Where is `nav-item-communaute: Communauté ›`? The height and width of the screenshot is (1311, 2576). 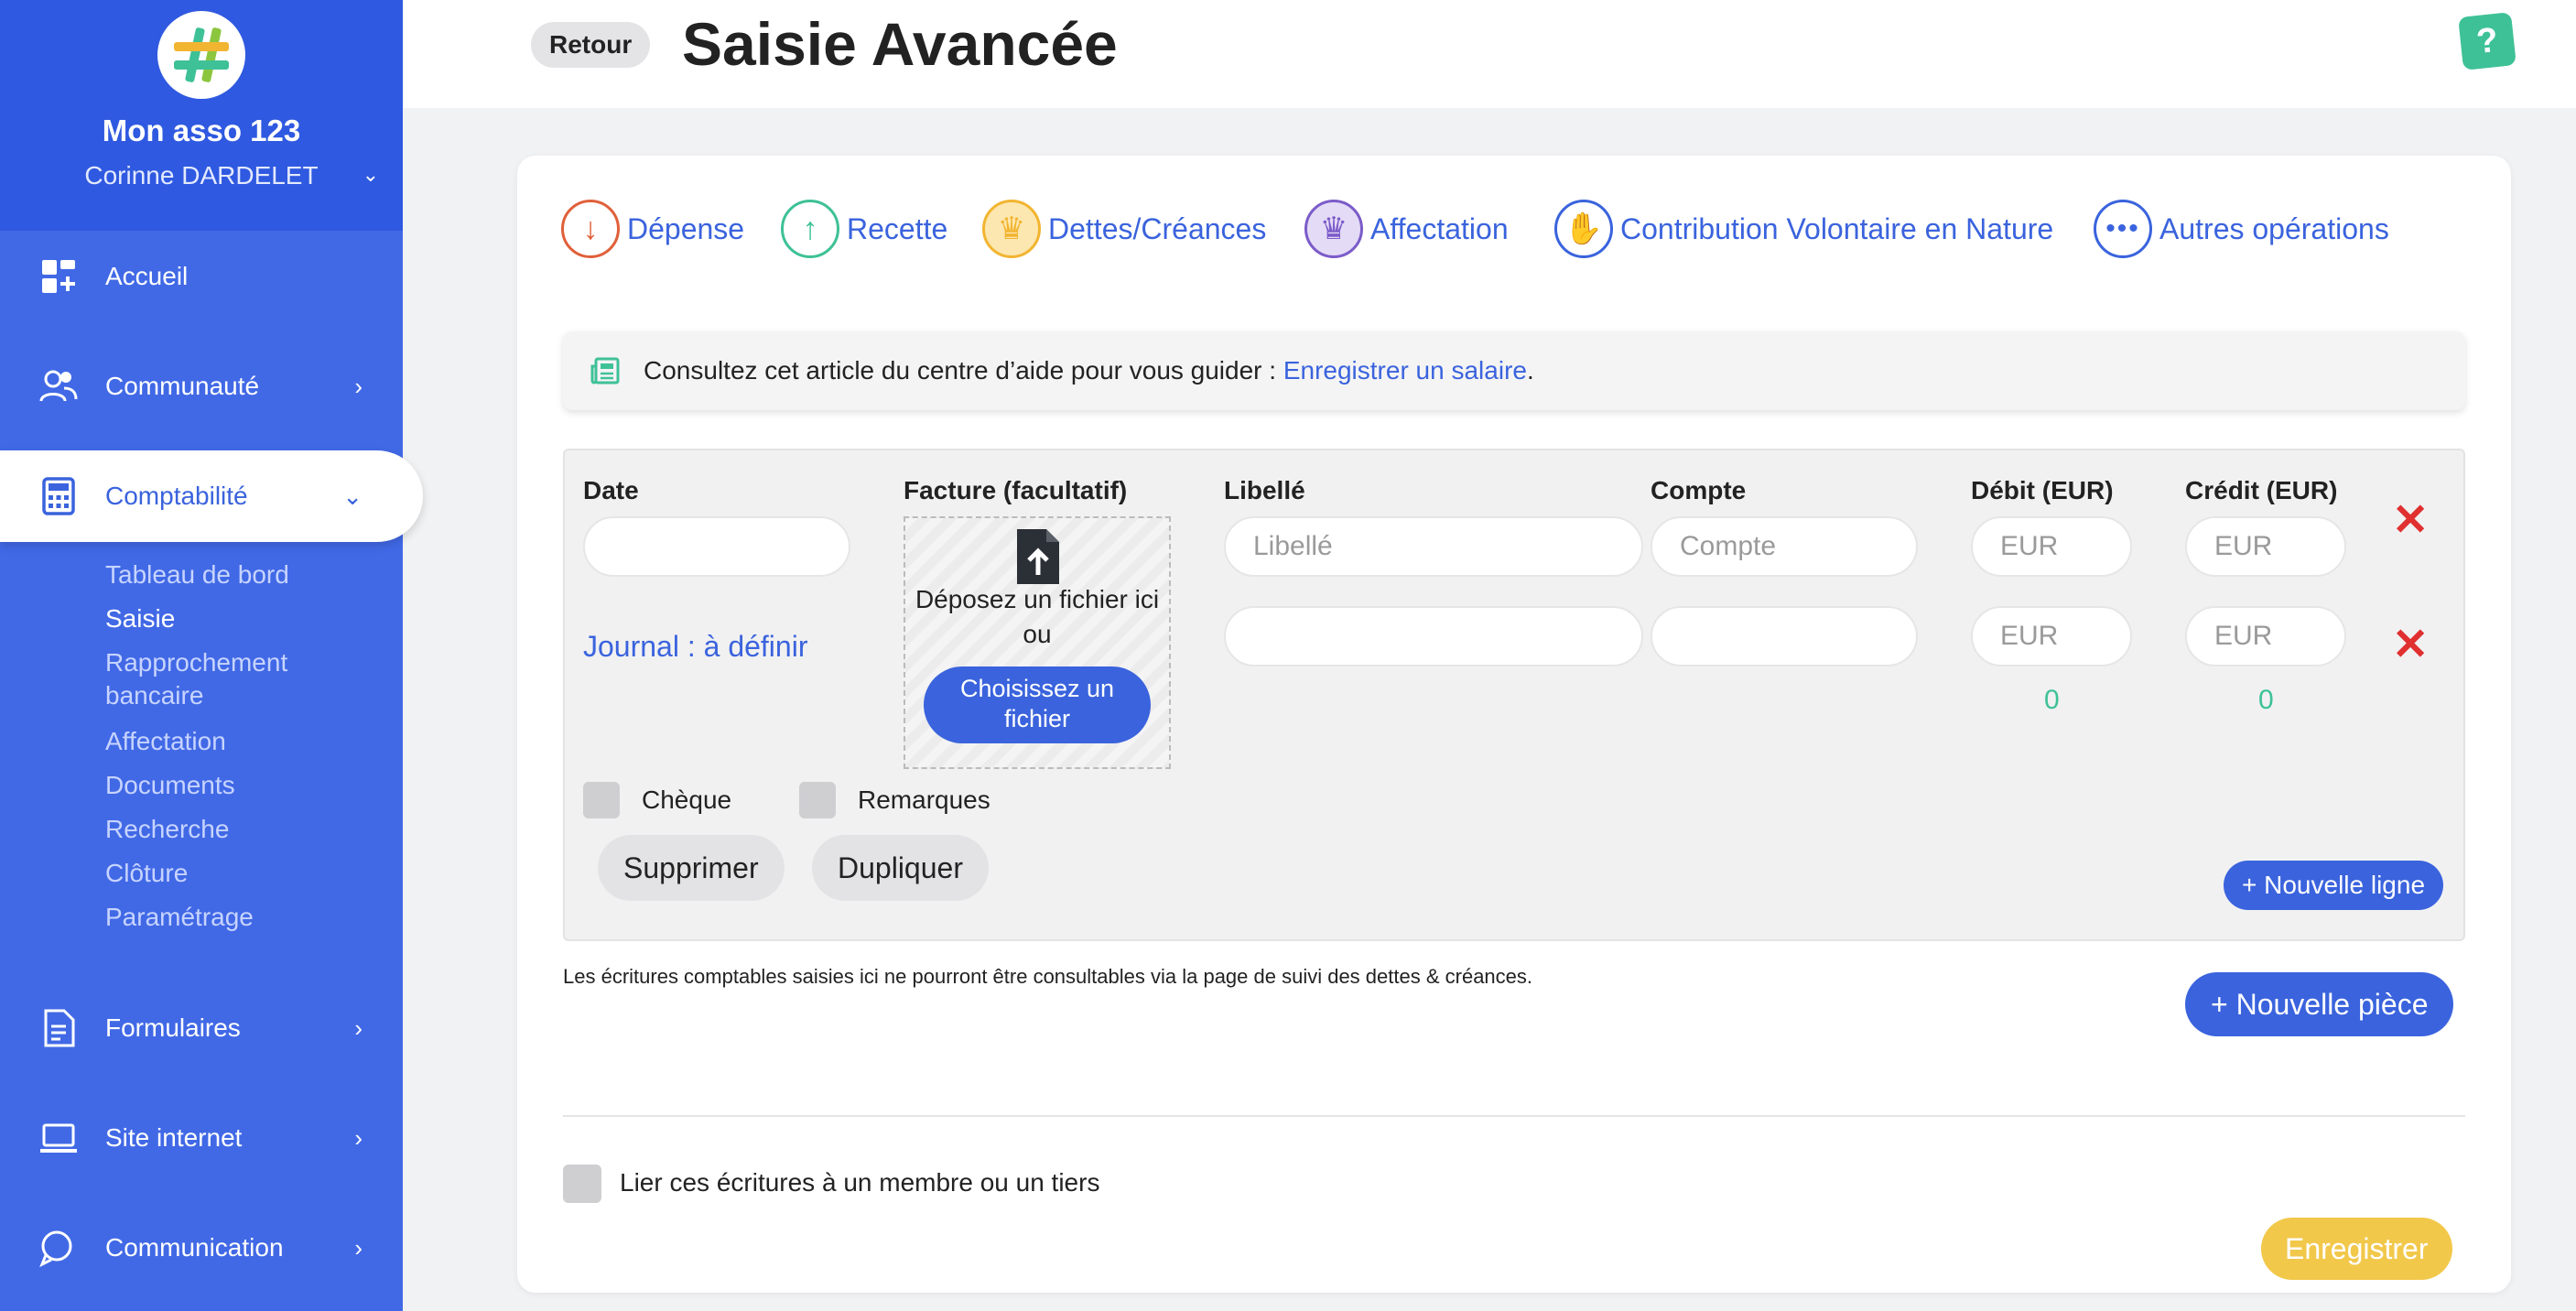
nav-item-communaute: Communauté › is located at coordinates (202, 387).